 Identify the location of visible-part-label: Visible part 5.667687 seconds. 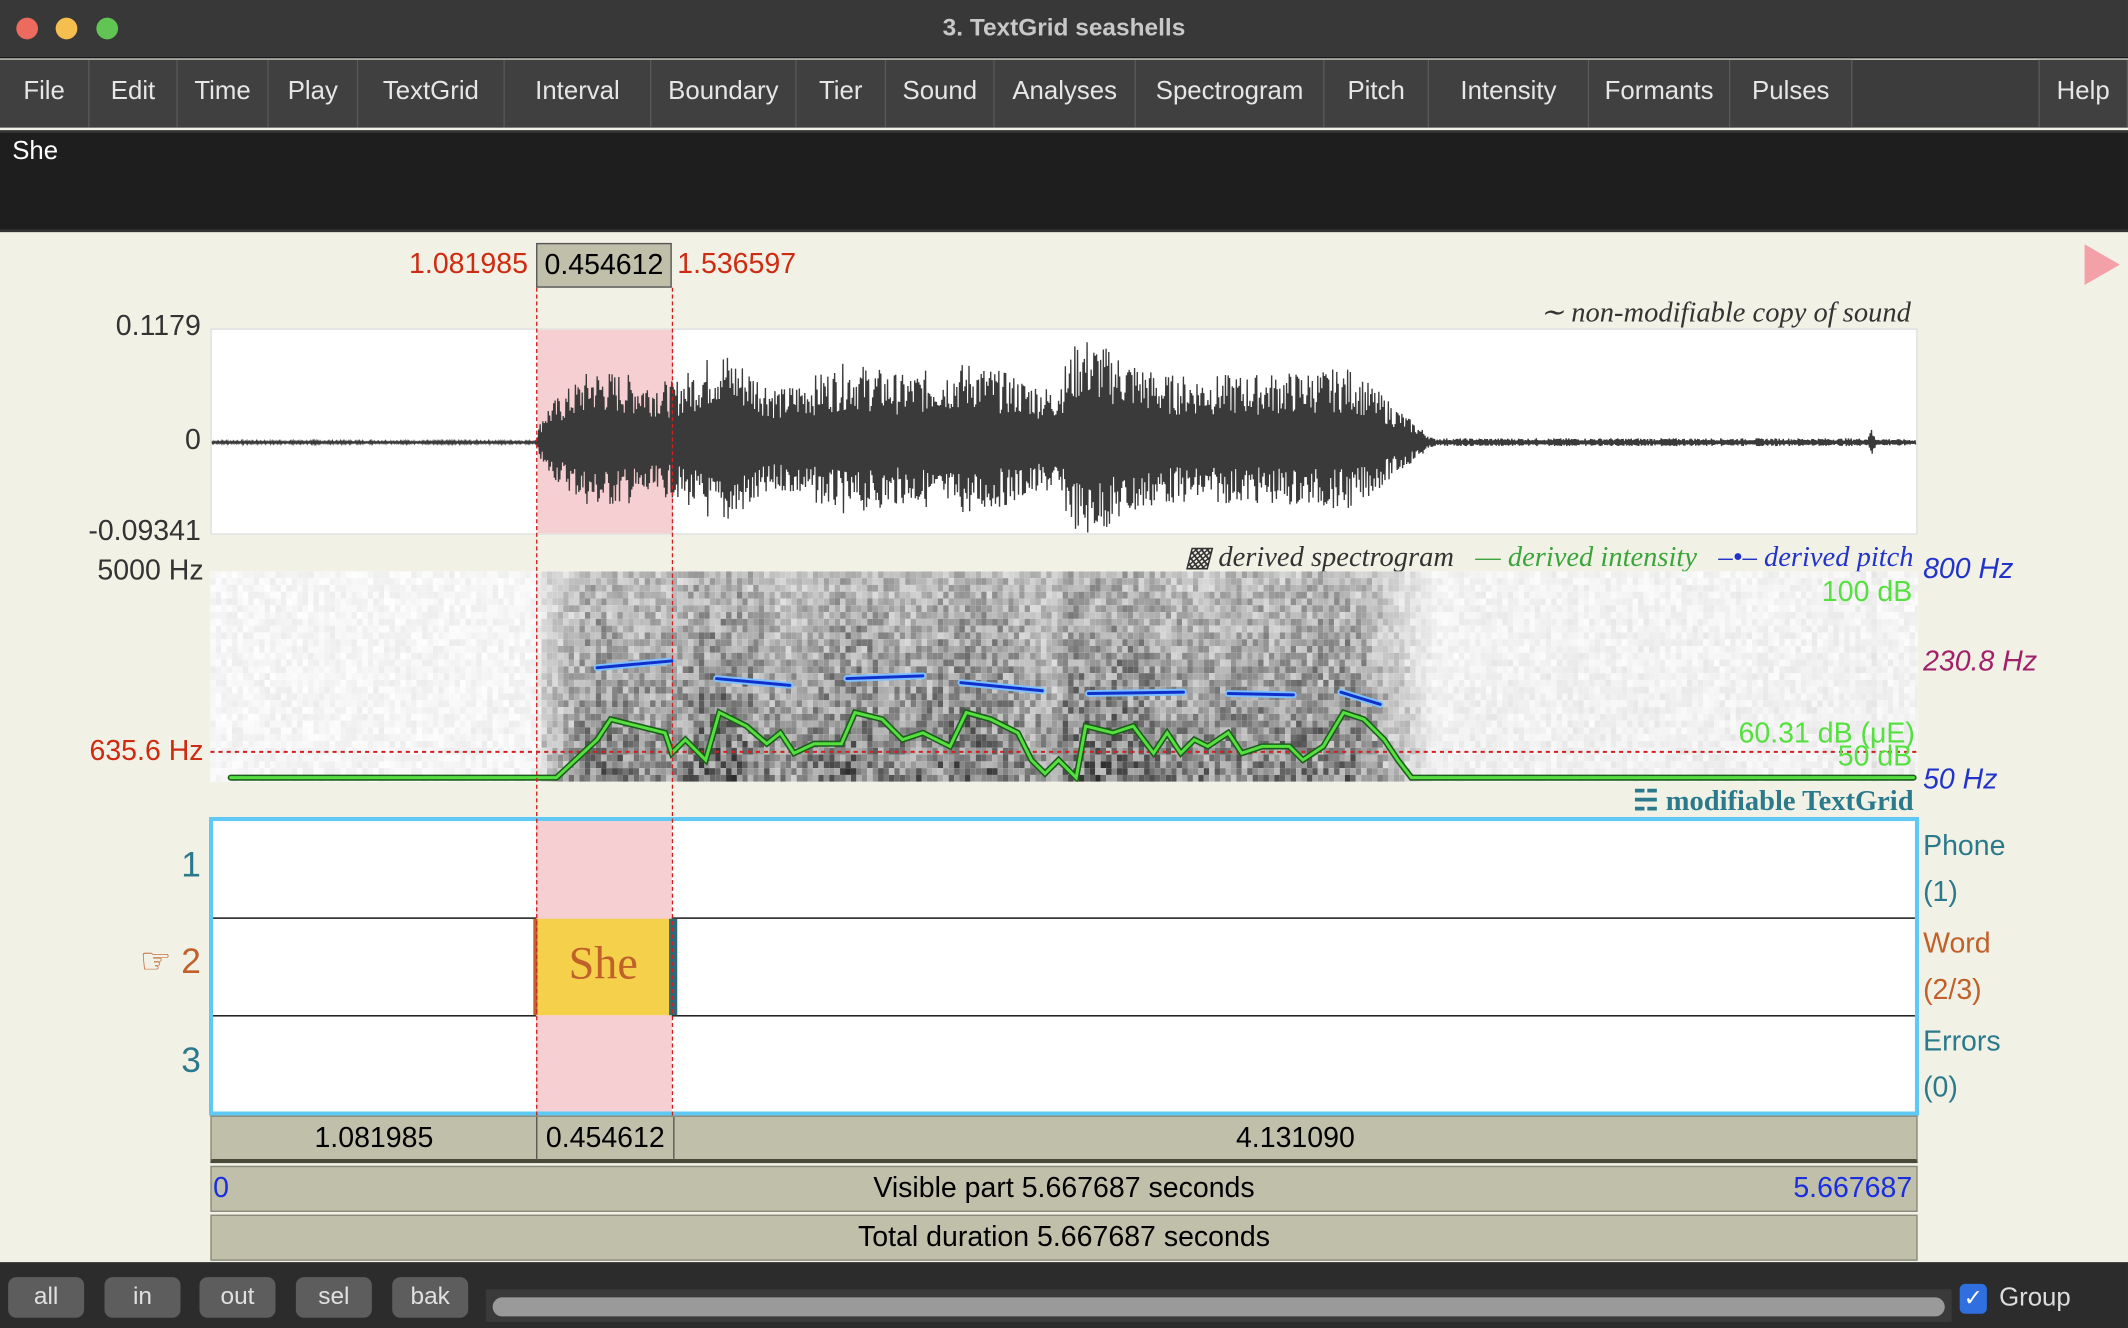
(1064, 1188).